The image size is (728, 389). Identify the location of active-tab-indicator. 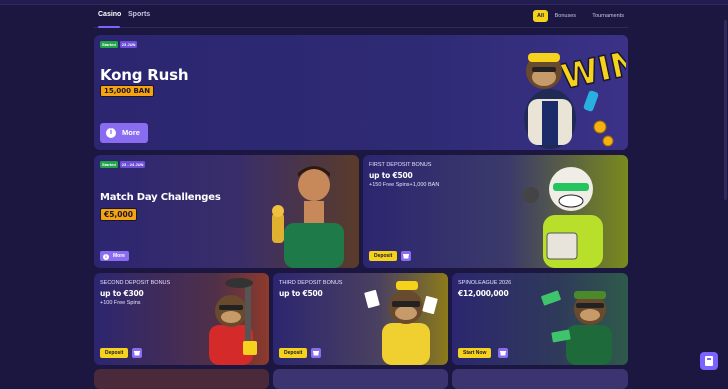
(109, 27).